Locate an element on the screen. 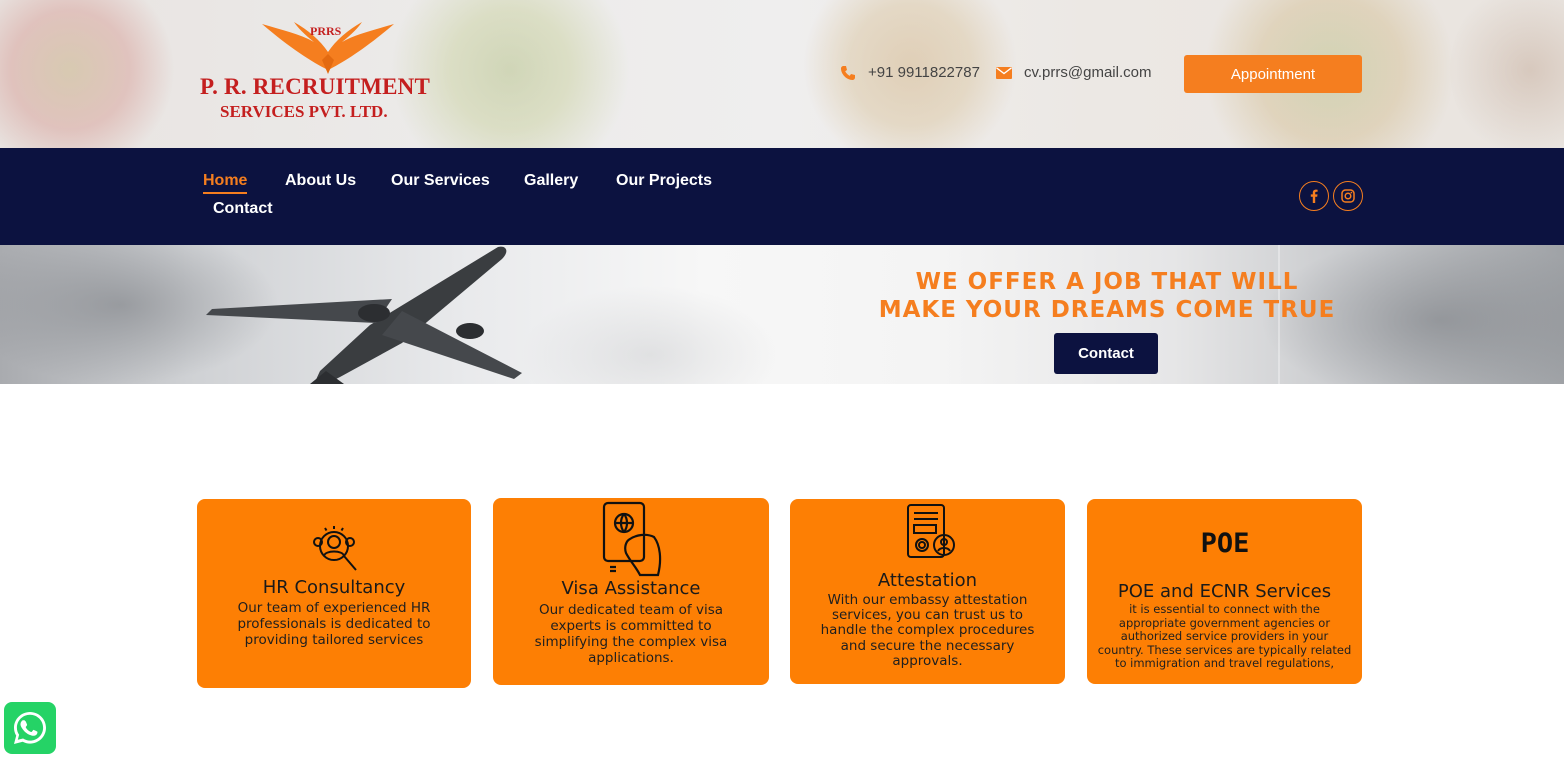 Image resolution: width=1564 pixels, height=769 pixels. card-desc-line: experts is committed to is located at coordinates (631, 626).